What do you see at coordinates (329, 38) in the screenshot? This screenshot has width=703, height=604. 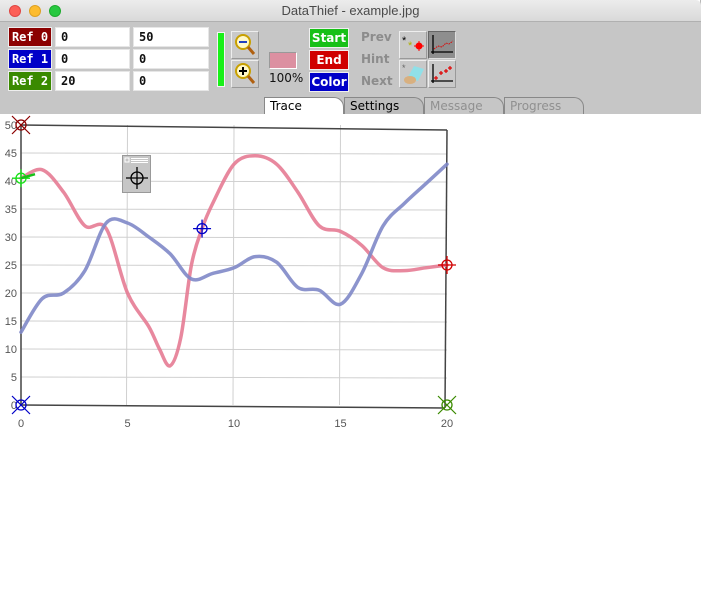 I see `start-button: Start` at bounding box center [329, 38].